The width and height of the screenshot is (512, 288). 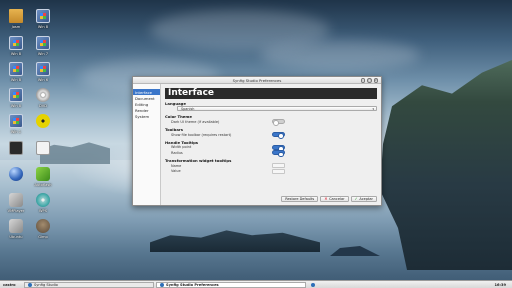 What do you see at coordinates (42, 211) in the screenshot?
I see `desktop-icon-label: WPS` at bounding box center [42, 211].